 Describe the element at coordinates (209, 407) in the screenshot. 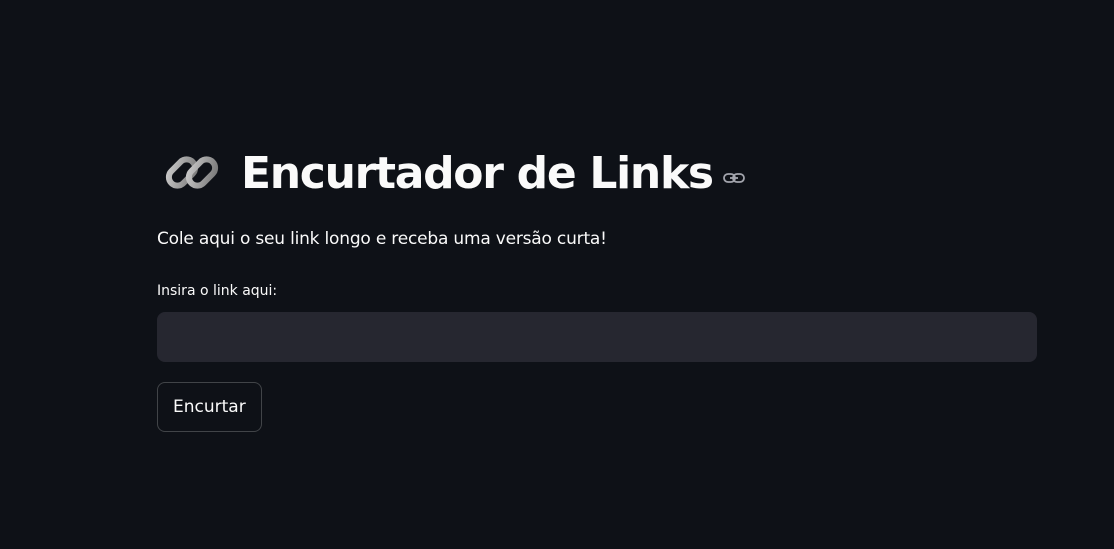

I see `shorten-button: Encurtar` at that location.